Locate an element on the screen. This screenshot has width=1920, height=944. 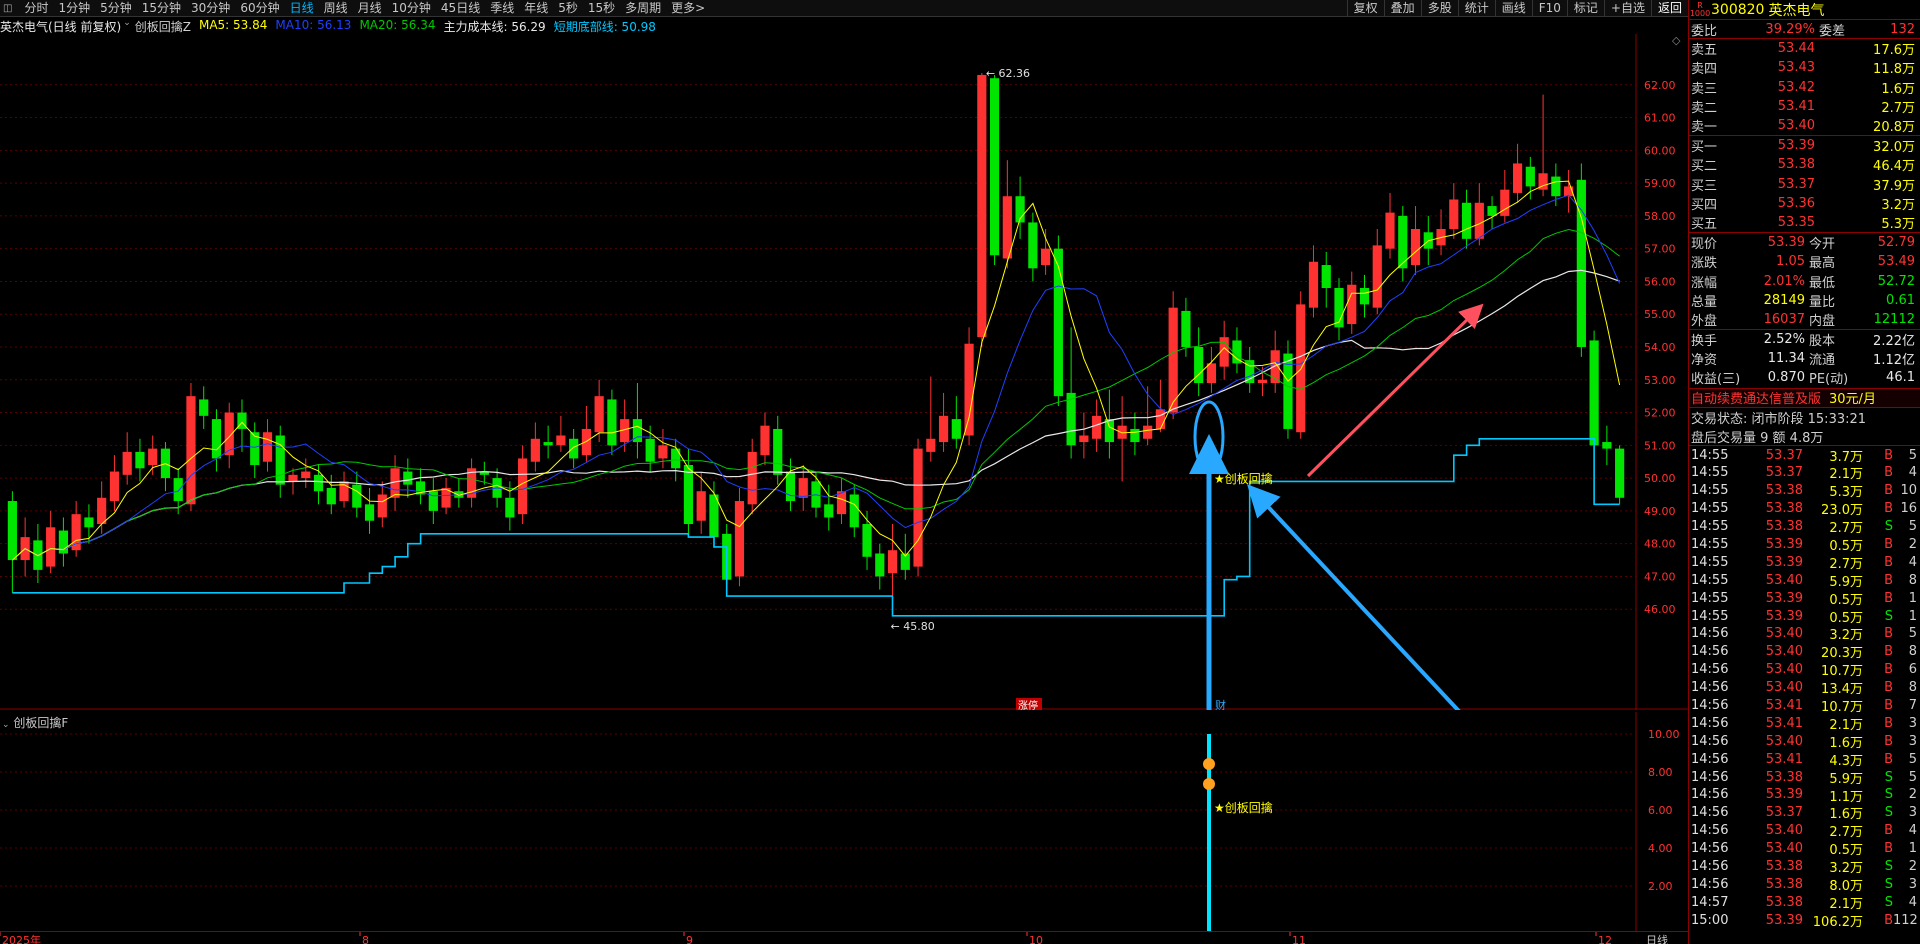
low-label: ← 45.80 is located at coordinates (913, 626).